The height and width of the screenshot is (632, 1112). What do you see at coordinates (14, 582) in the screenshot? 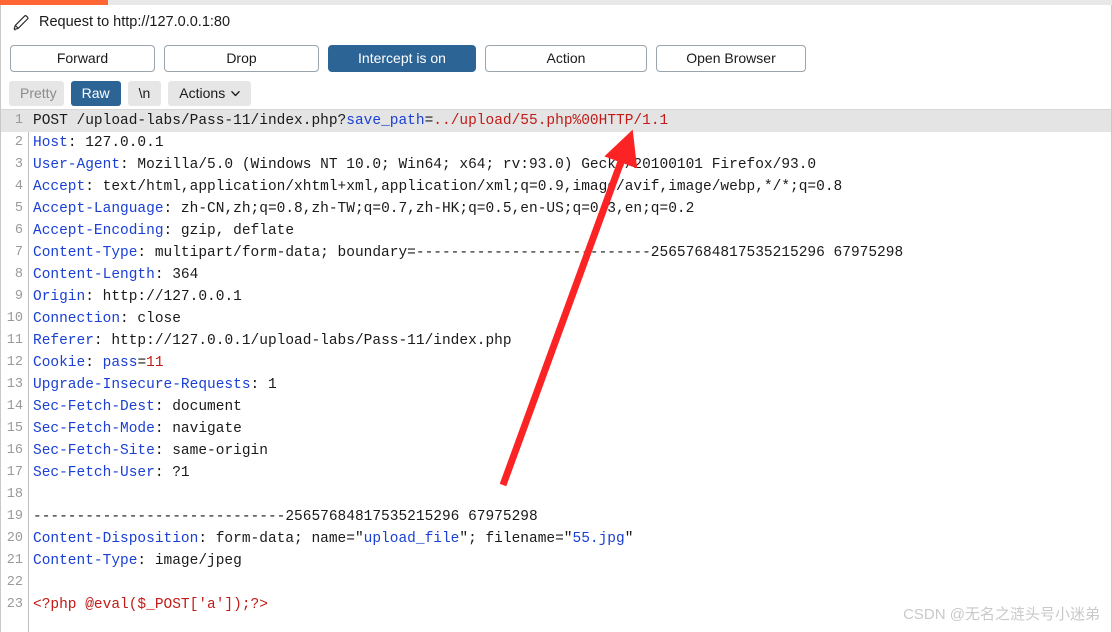
I see `line-number: 22` at bounding box center [14, 582].